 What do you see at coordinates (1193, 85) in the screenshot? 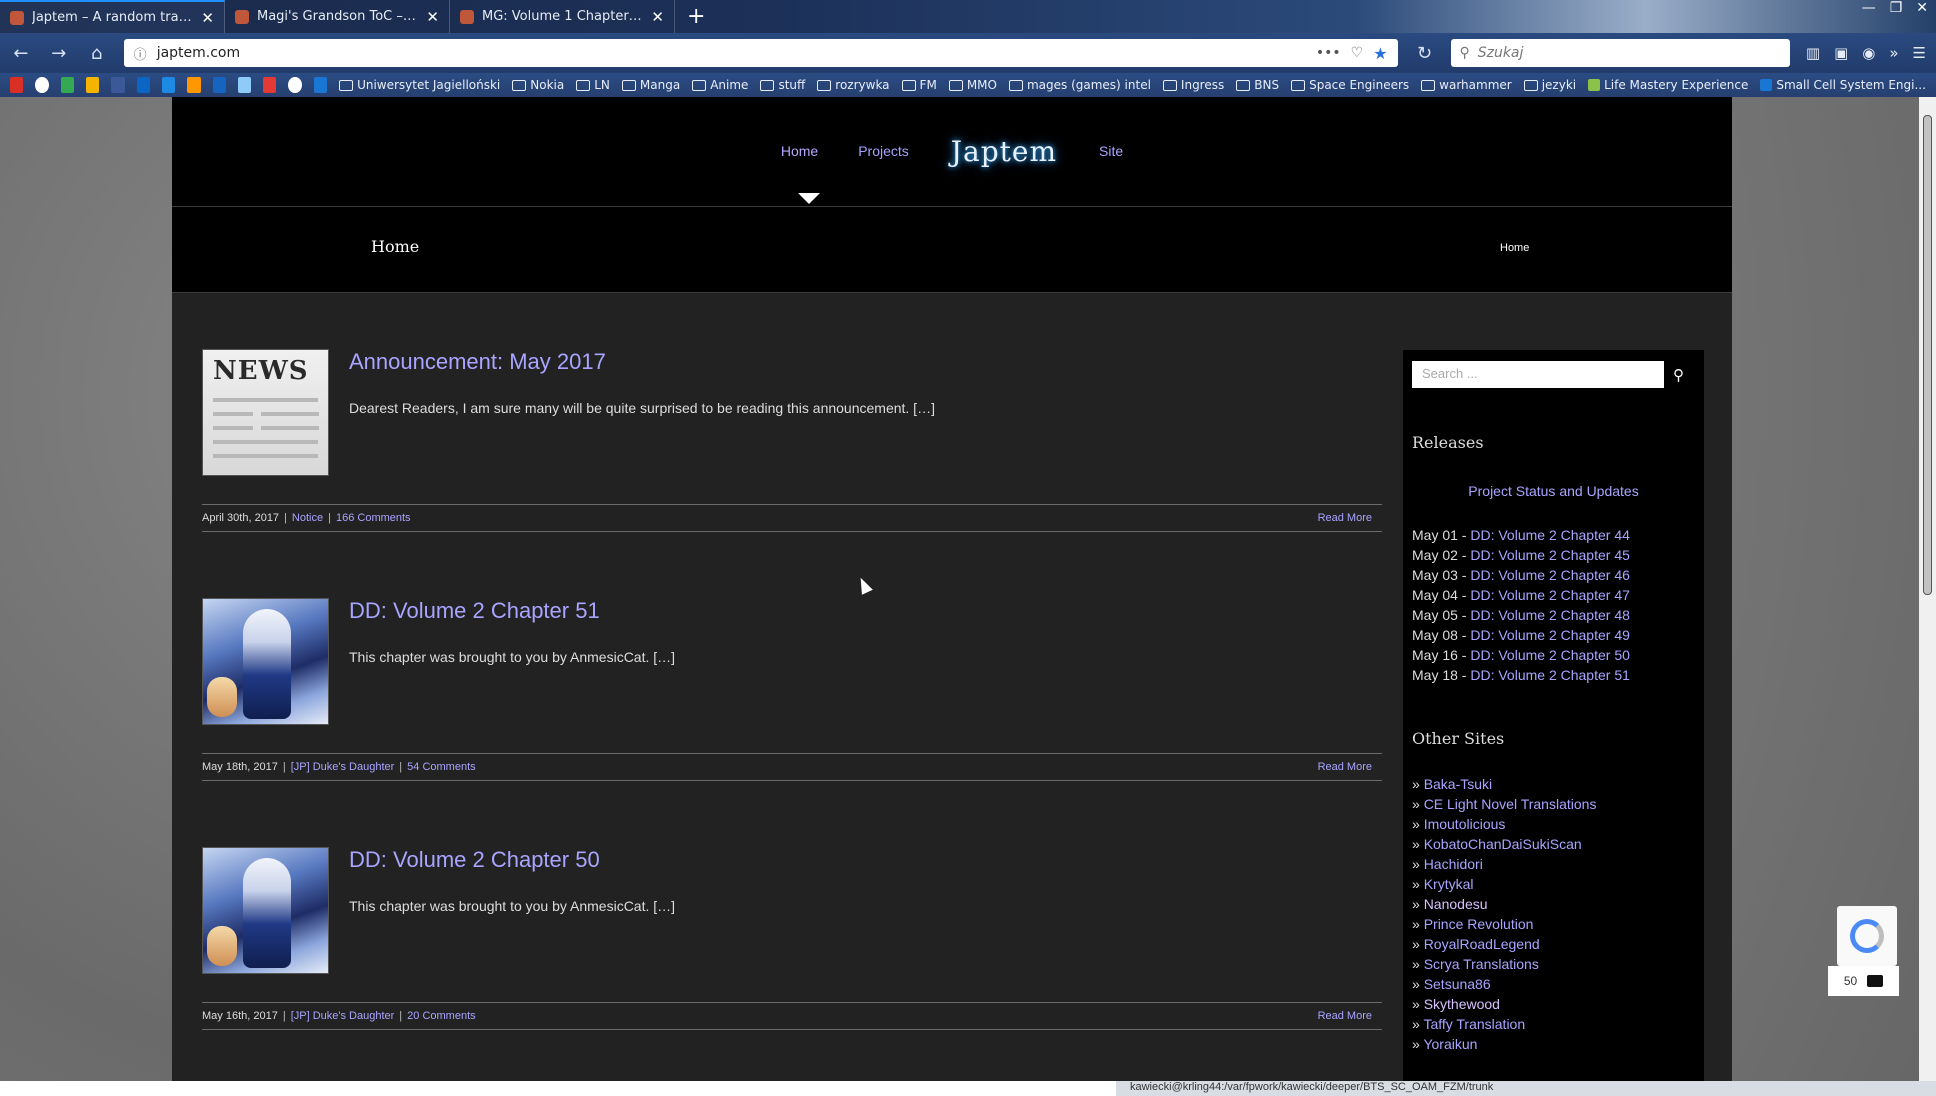
I see `bookmark-folder: Ingress` at bounding box center [1193, 85].